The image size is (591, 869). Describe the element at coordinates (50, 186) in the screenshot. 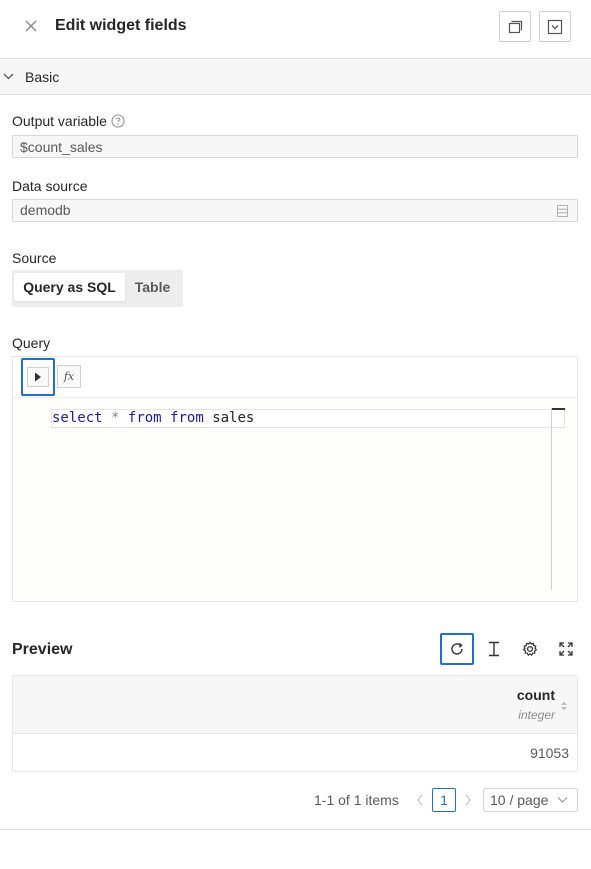

I see `data-source-label: Data source` at that location.